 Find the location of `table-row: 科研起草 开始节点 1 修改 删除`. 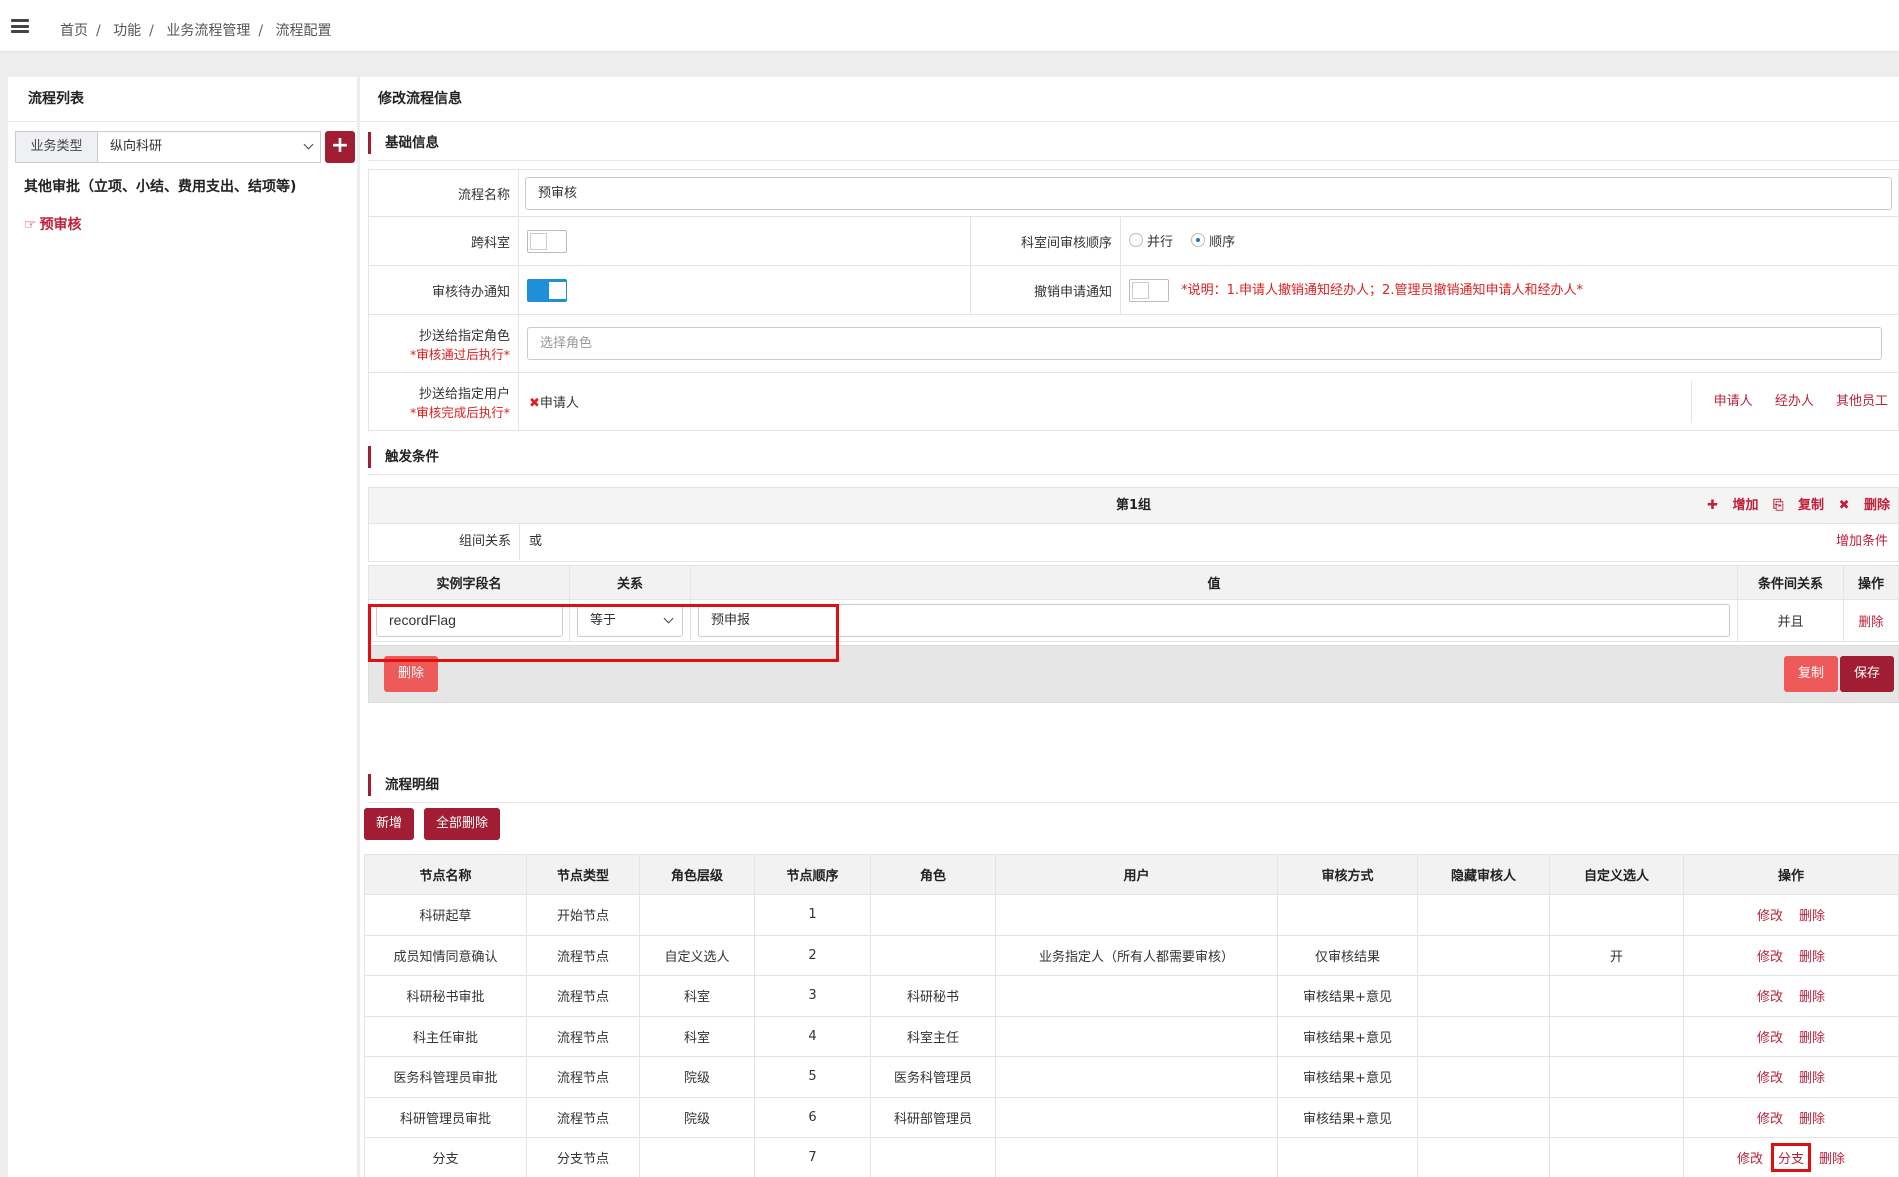

table-row: 科研起草 开始节点 1 修改 删除 is located at coordinates (1131, 915).